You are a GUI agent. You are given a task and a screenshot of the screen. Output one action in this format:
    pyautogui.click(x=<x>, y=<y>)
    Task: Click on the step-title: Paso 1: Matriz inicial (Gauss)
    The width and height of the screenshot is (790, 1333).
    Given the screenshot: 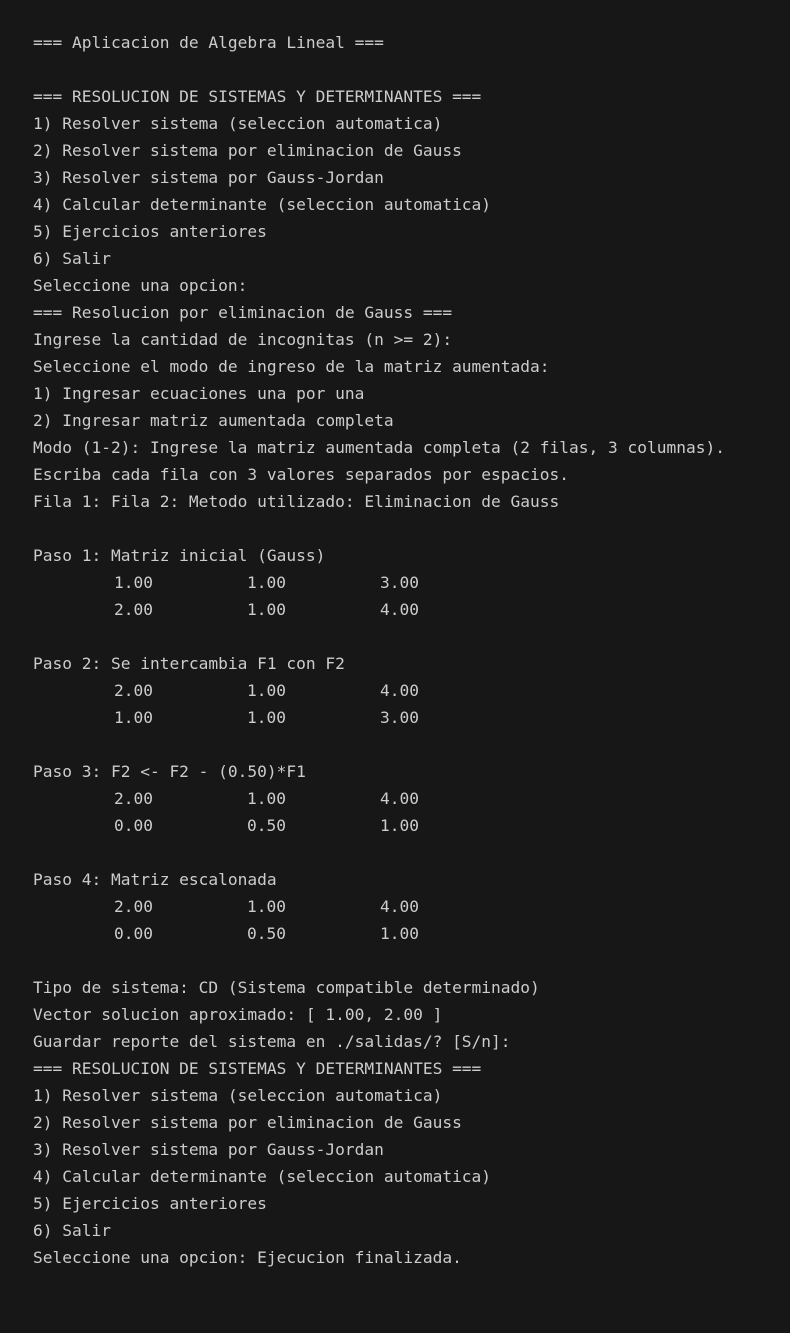 What is the action you would take?
    pyautogui.click(x=179, y=555)
    